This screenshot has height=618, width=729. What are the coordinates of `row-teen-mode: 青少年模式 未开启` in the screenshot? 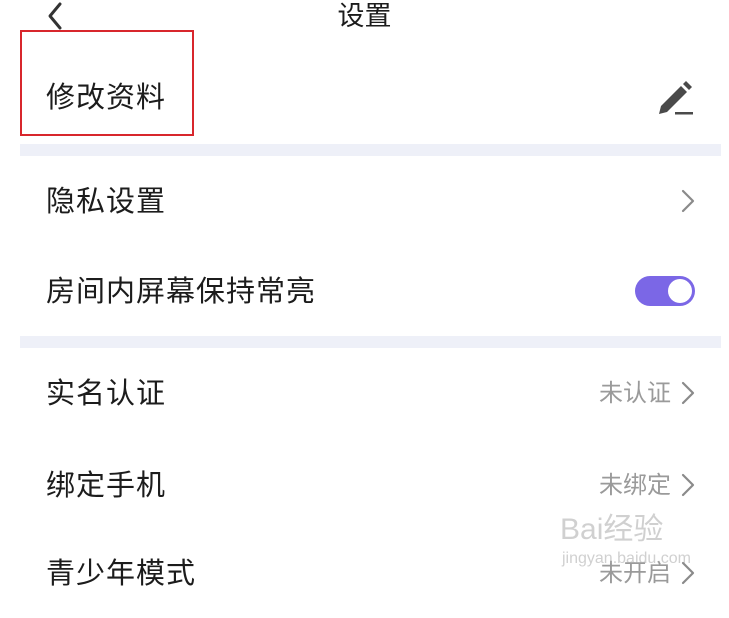 It's located at (370, 573).